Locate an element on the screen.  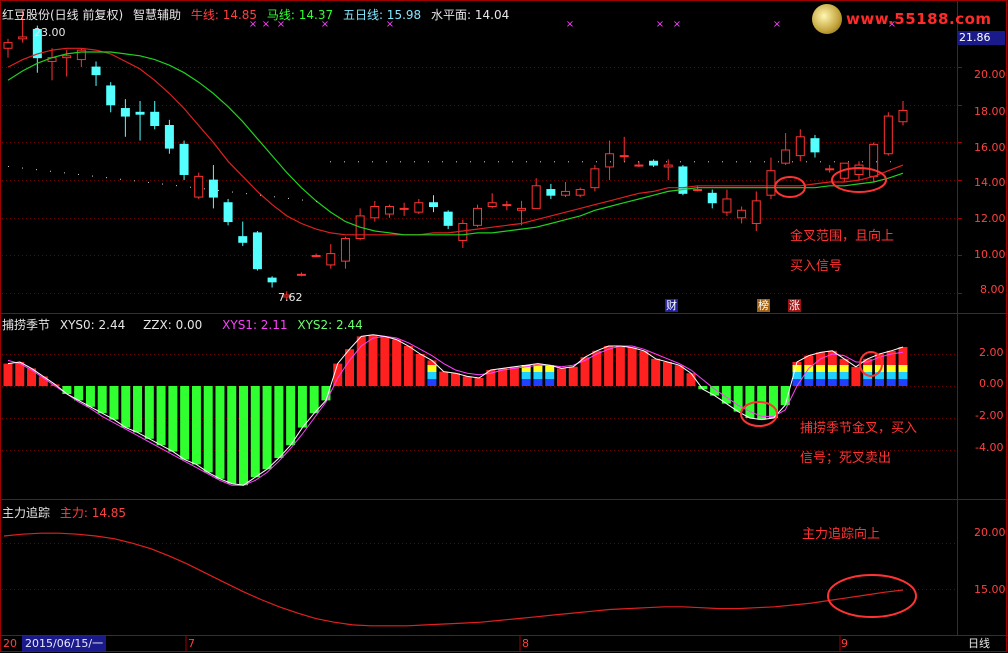
sub1-ytick-0: 2.00 is located at coordinates (991, 352).